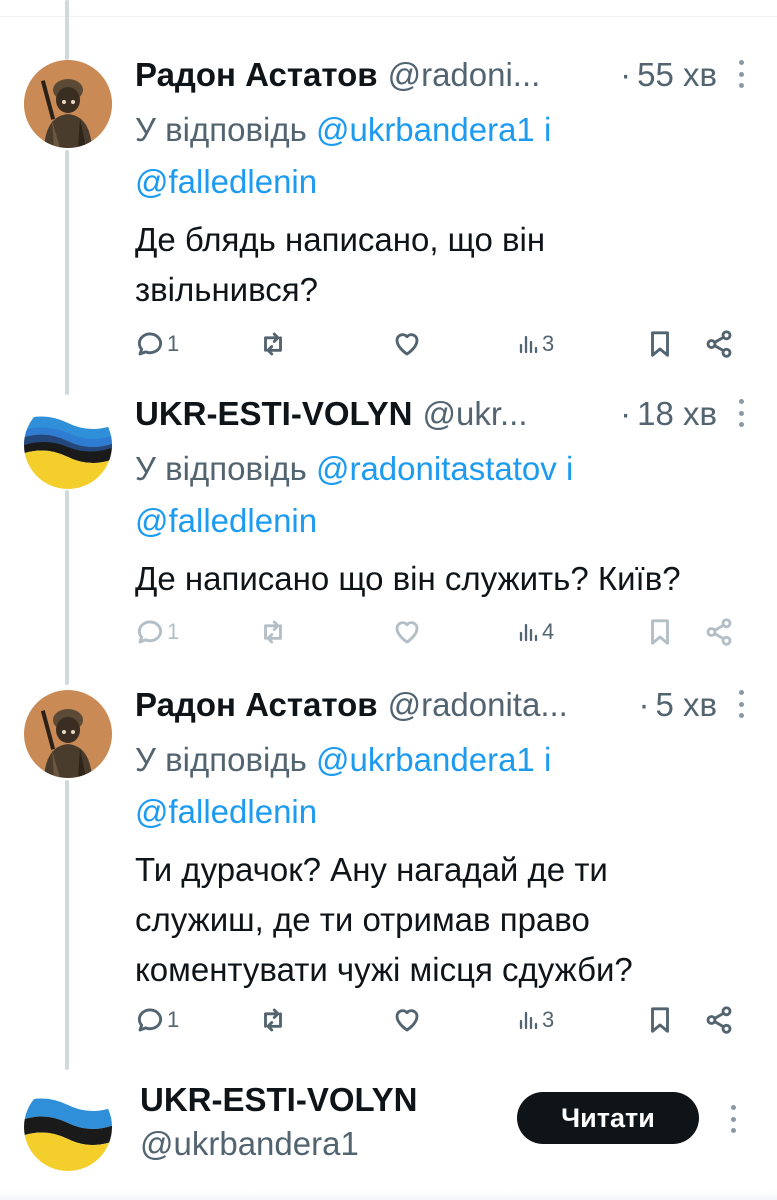 This screenshot has width=777, height=1200. What do you see at coordinates (278, 1100) in the screenshot?
I see `follow-card-name: UKR-ESTI-VOLYN` at bounding box center [278, 1100].